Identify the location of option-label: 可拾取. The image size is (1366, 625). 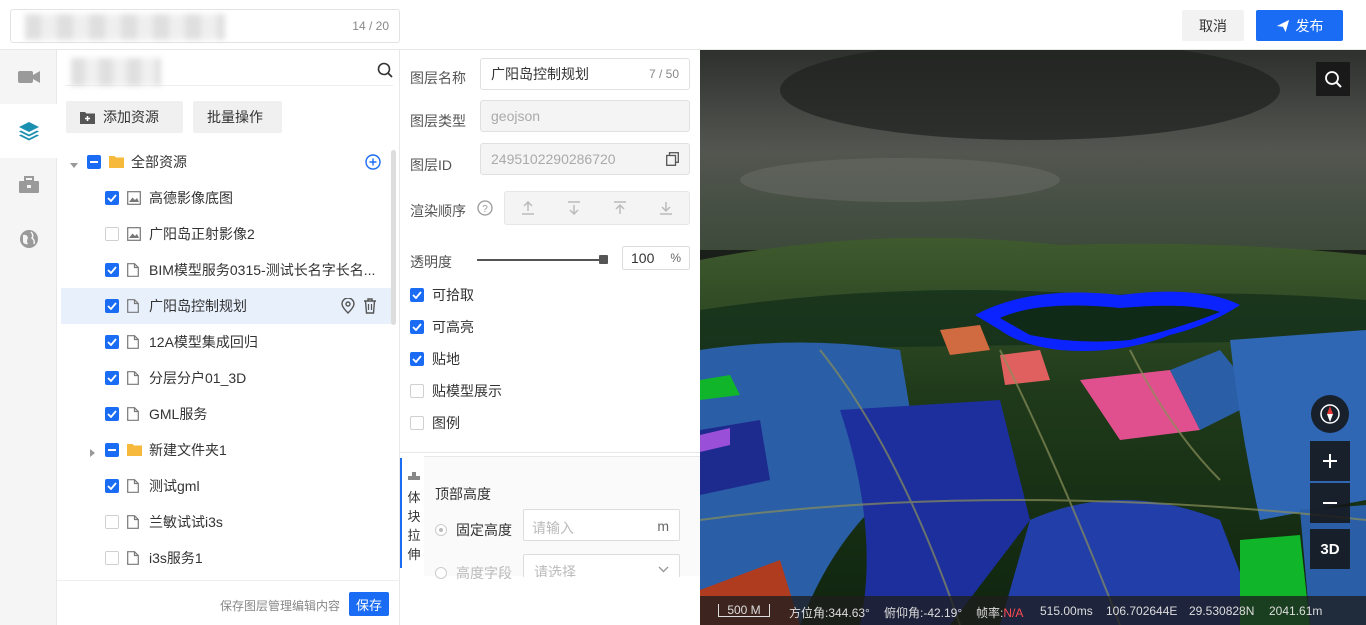
(453, 295).